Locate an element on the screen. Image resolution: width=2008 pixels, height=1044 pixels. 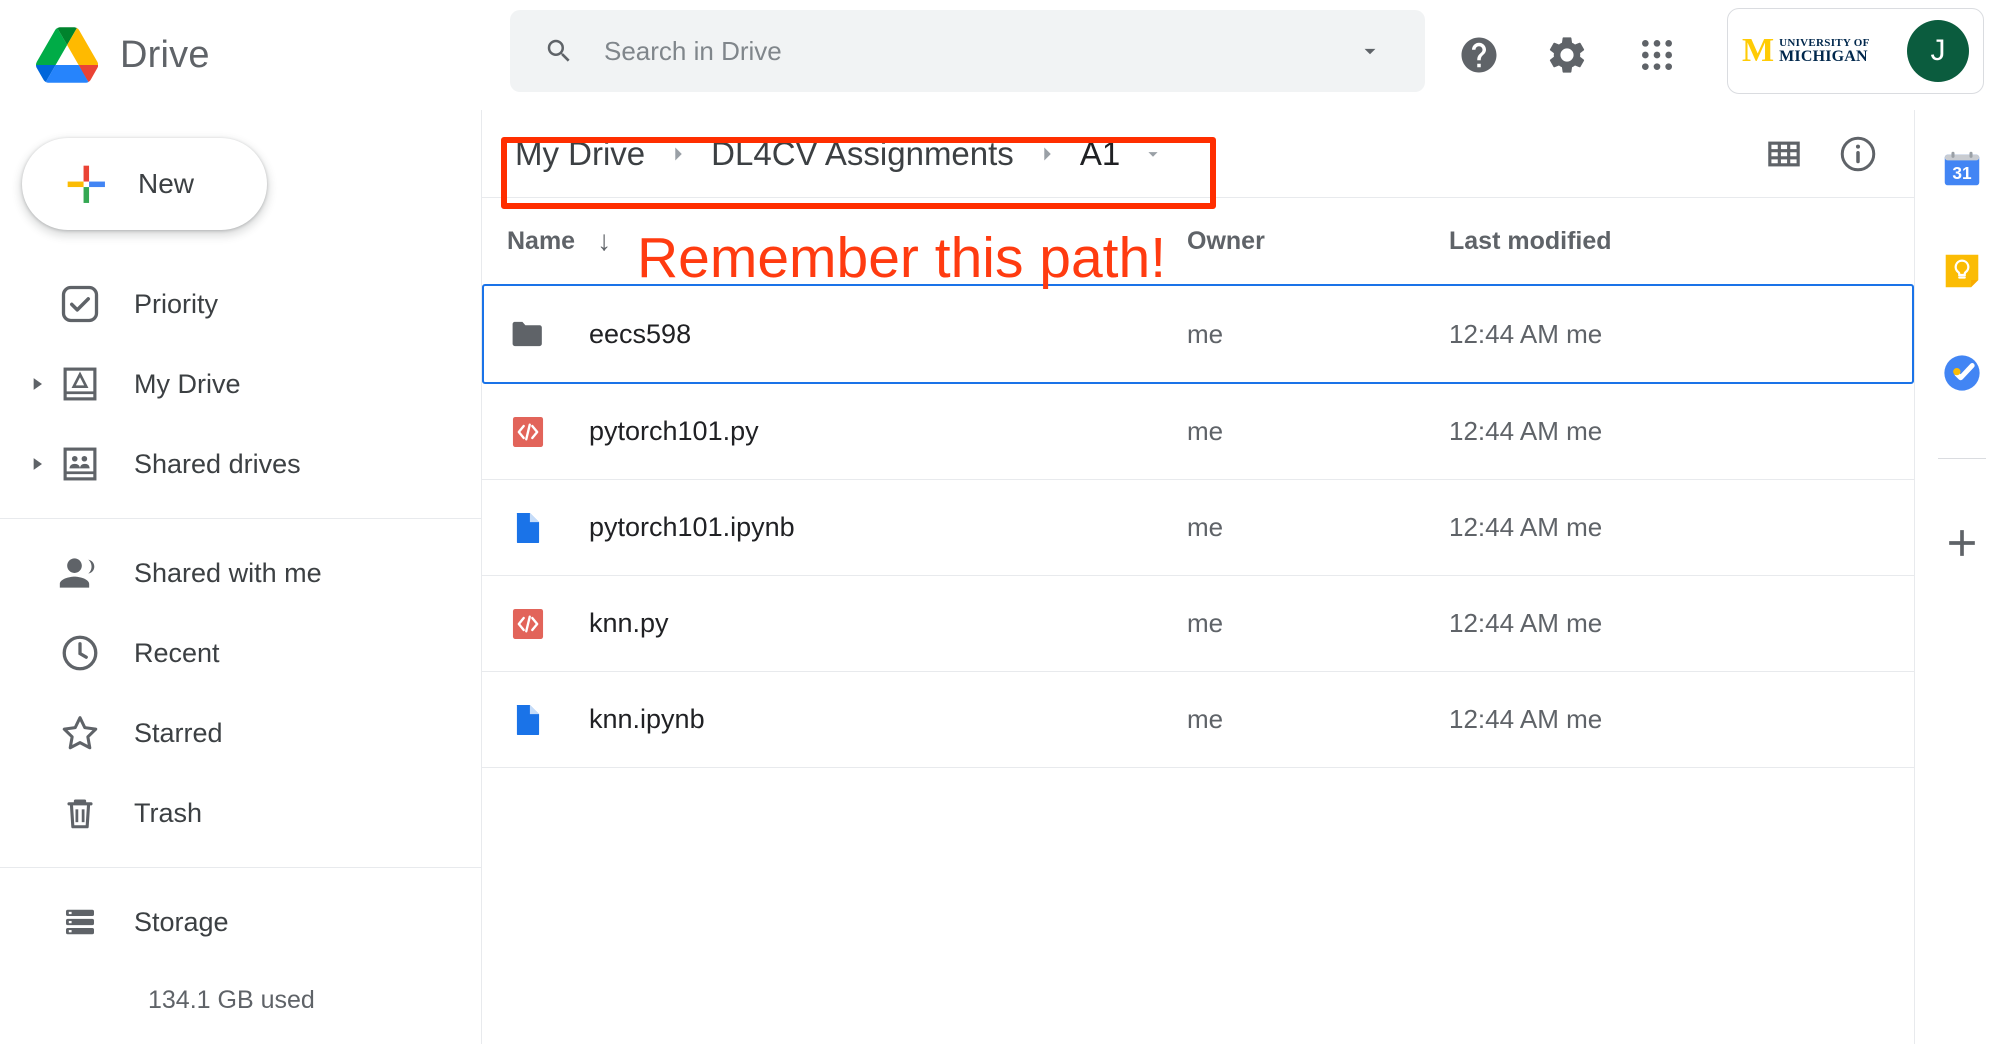
priority-check-icon is located at coordinates (80, 304).